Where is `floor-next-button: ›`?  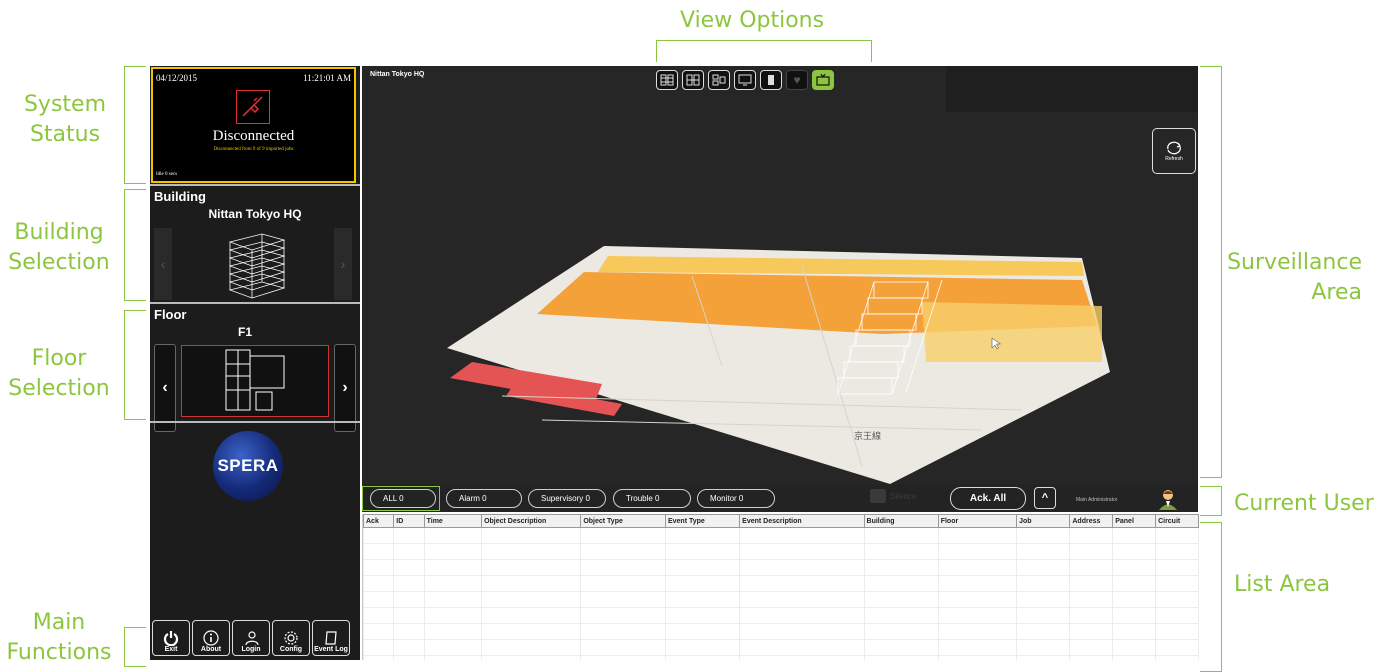 floor-next-button: › is located at coordinates (345, 388).